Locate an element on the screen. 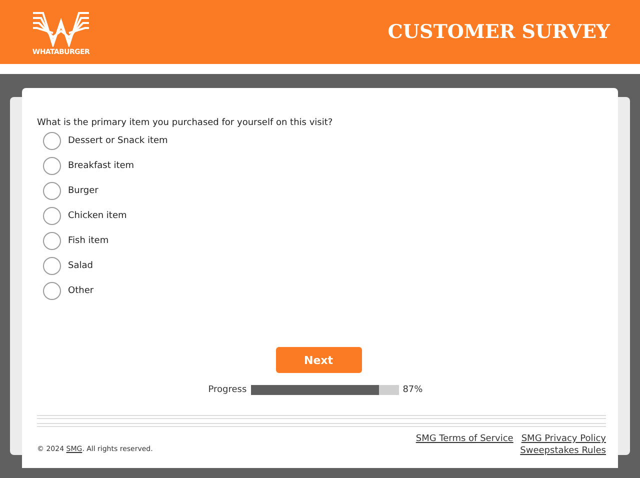 The width and height of the screenshot is (640, 478). page-title: CUSTOMER SURVEY is located at coordinates (499, 32).